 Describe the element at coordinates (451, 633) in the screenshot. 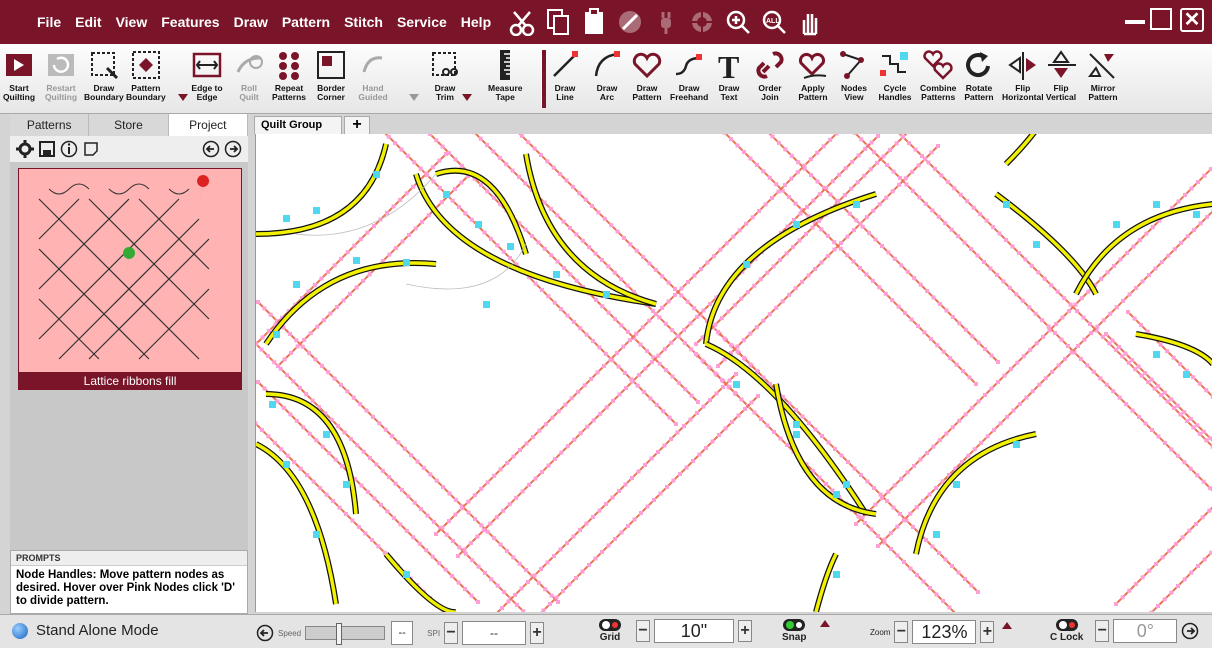

I see `spi-minus-button: −` at that location.